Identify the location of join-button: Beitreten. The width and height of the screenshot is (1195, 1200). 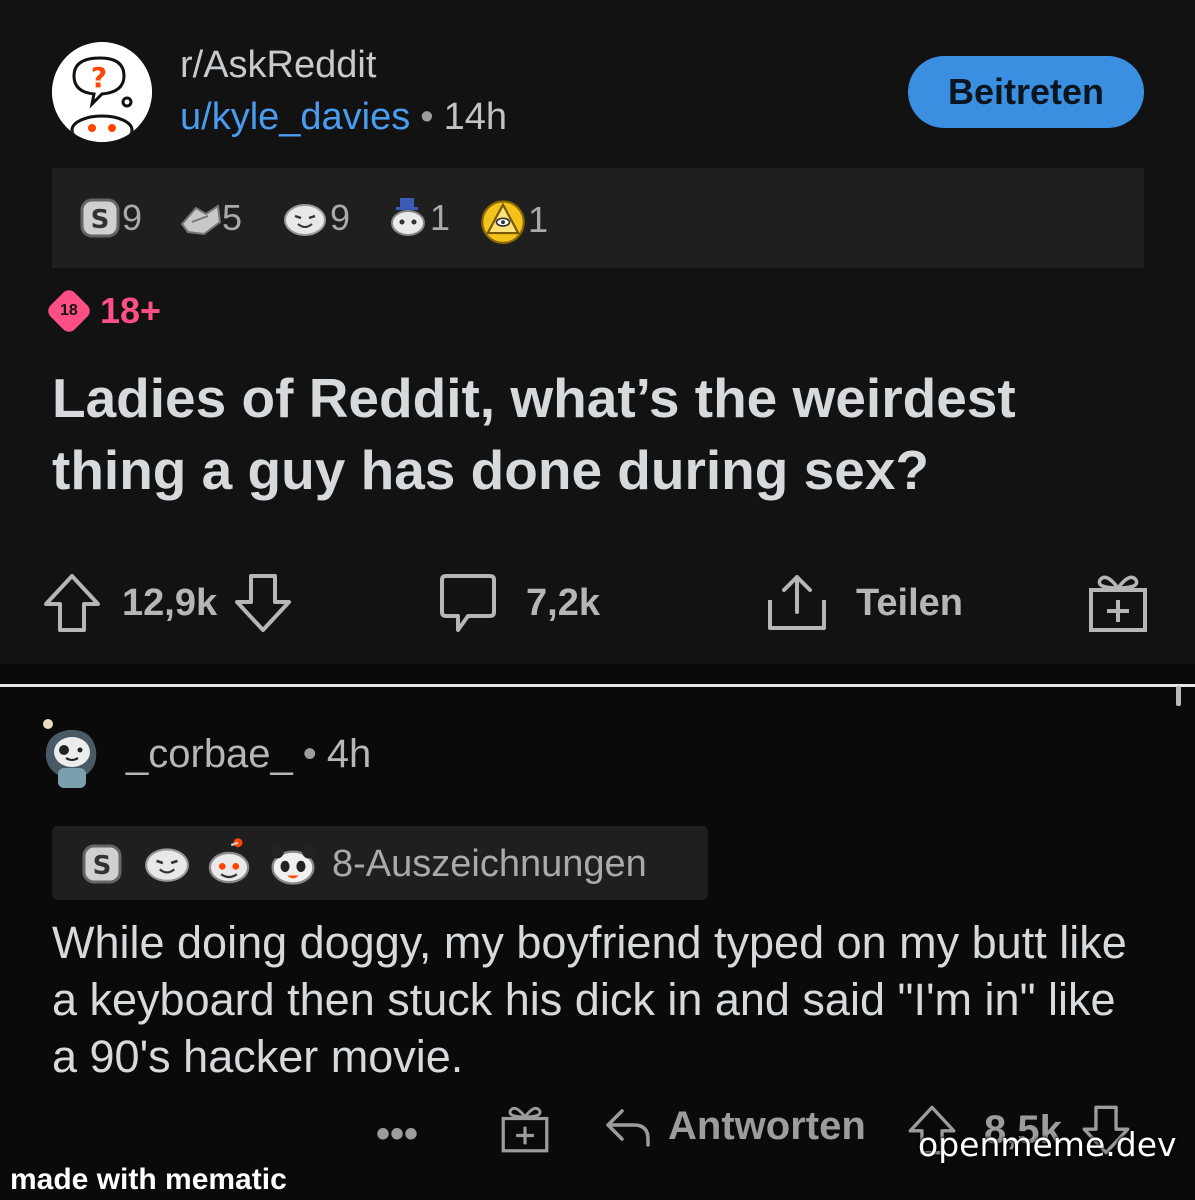
(1026, 92).